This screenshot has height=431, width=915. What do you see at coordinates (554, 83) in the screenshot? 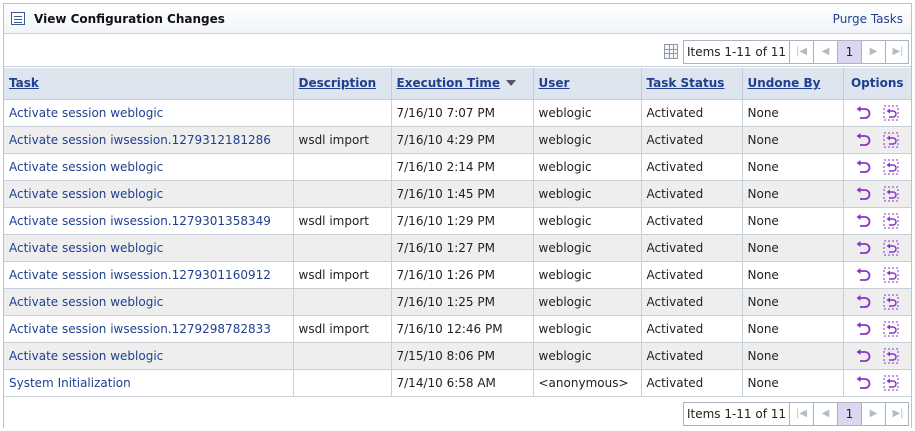
I see `sort-user-link: User` at bounding box center [554, 83].